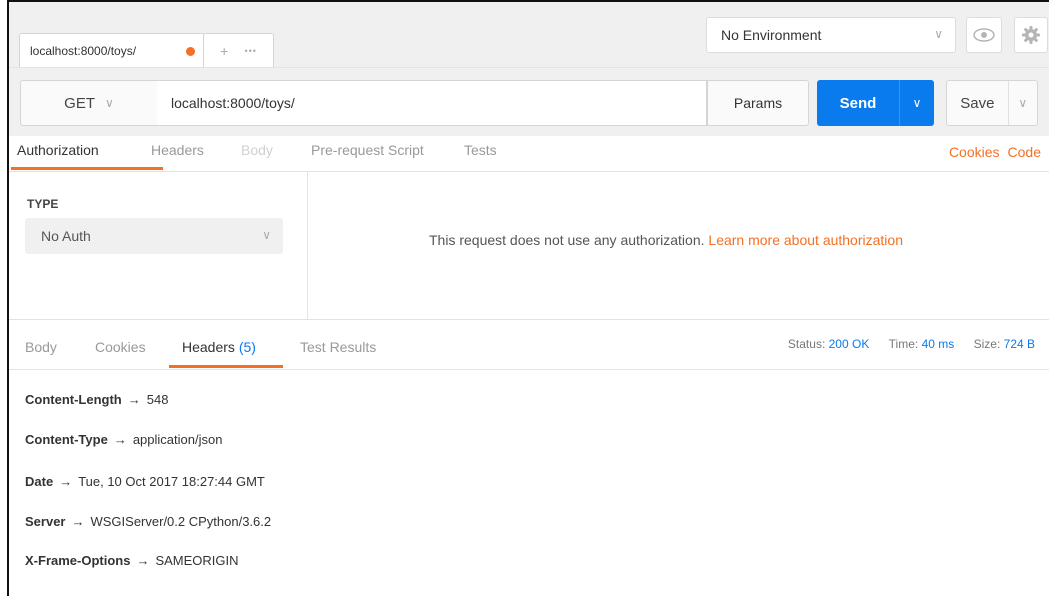 This screenshot has width=1049, height=596. Describe the element at coordinates (977, 103) in the screenshot. I see `save-label: Save` at that location.